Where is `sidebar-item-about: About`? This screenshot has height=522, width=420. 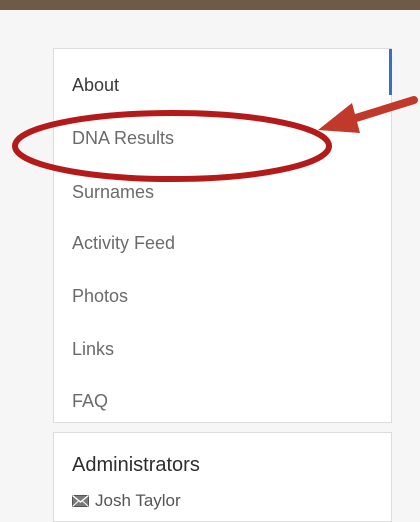 sidebar-item-about: About is located at coordinates (95, 85).